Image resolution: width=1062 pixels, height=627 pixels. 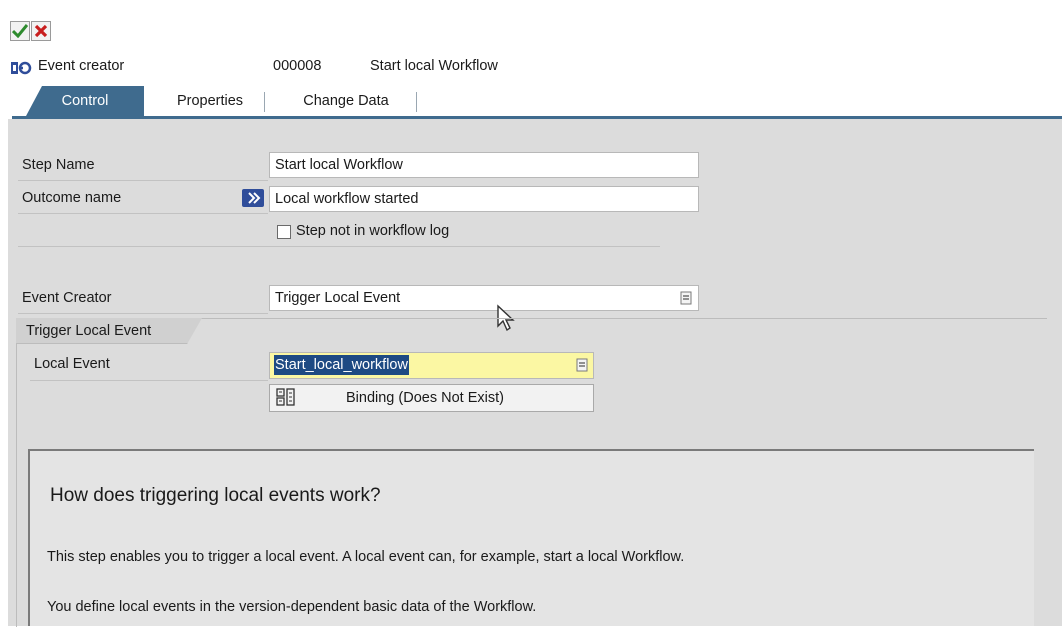 I want to click on outcome-name-label: Outcome name, so click(x=72, y=198).